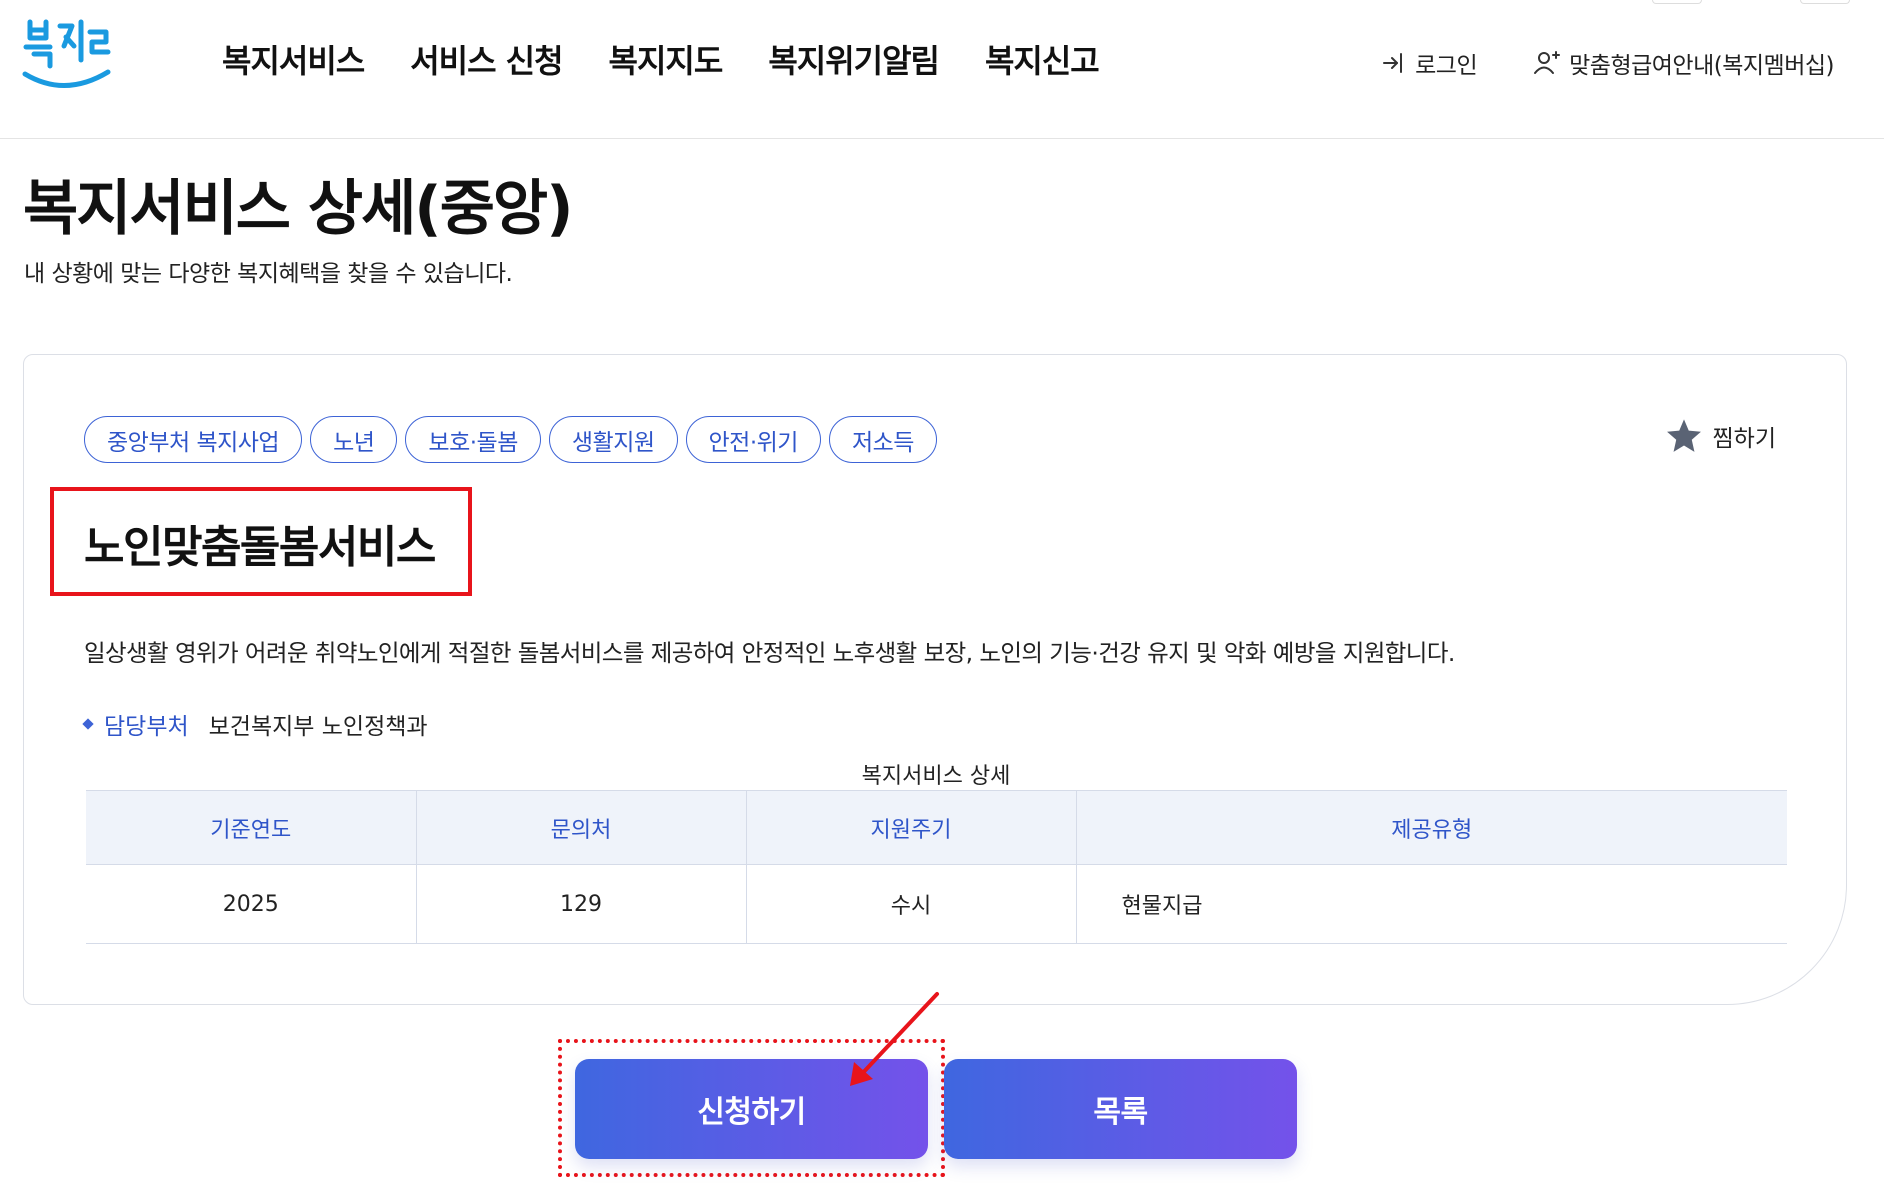  I want to click on header-contact: 문의처, so click(581, 827).